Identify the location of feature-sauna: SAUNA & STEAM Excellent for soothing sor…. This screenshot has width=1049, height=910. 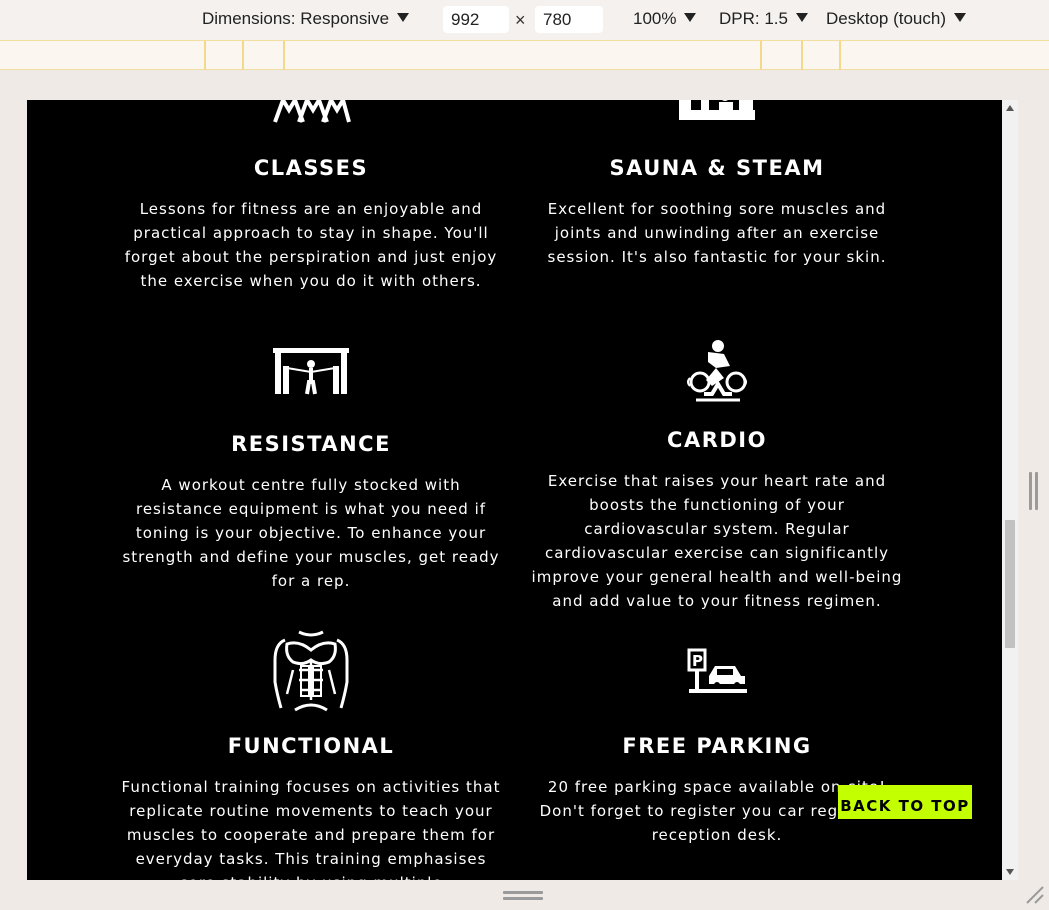
(717, 184).